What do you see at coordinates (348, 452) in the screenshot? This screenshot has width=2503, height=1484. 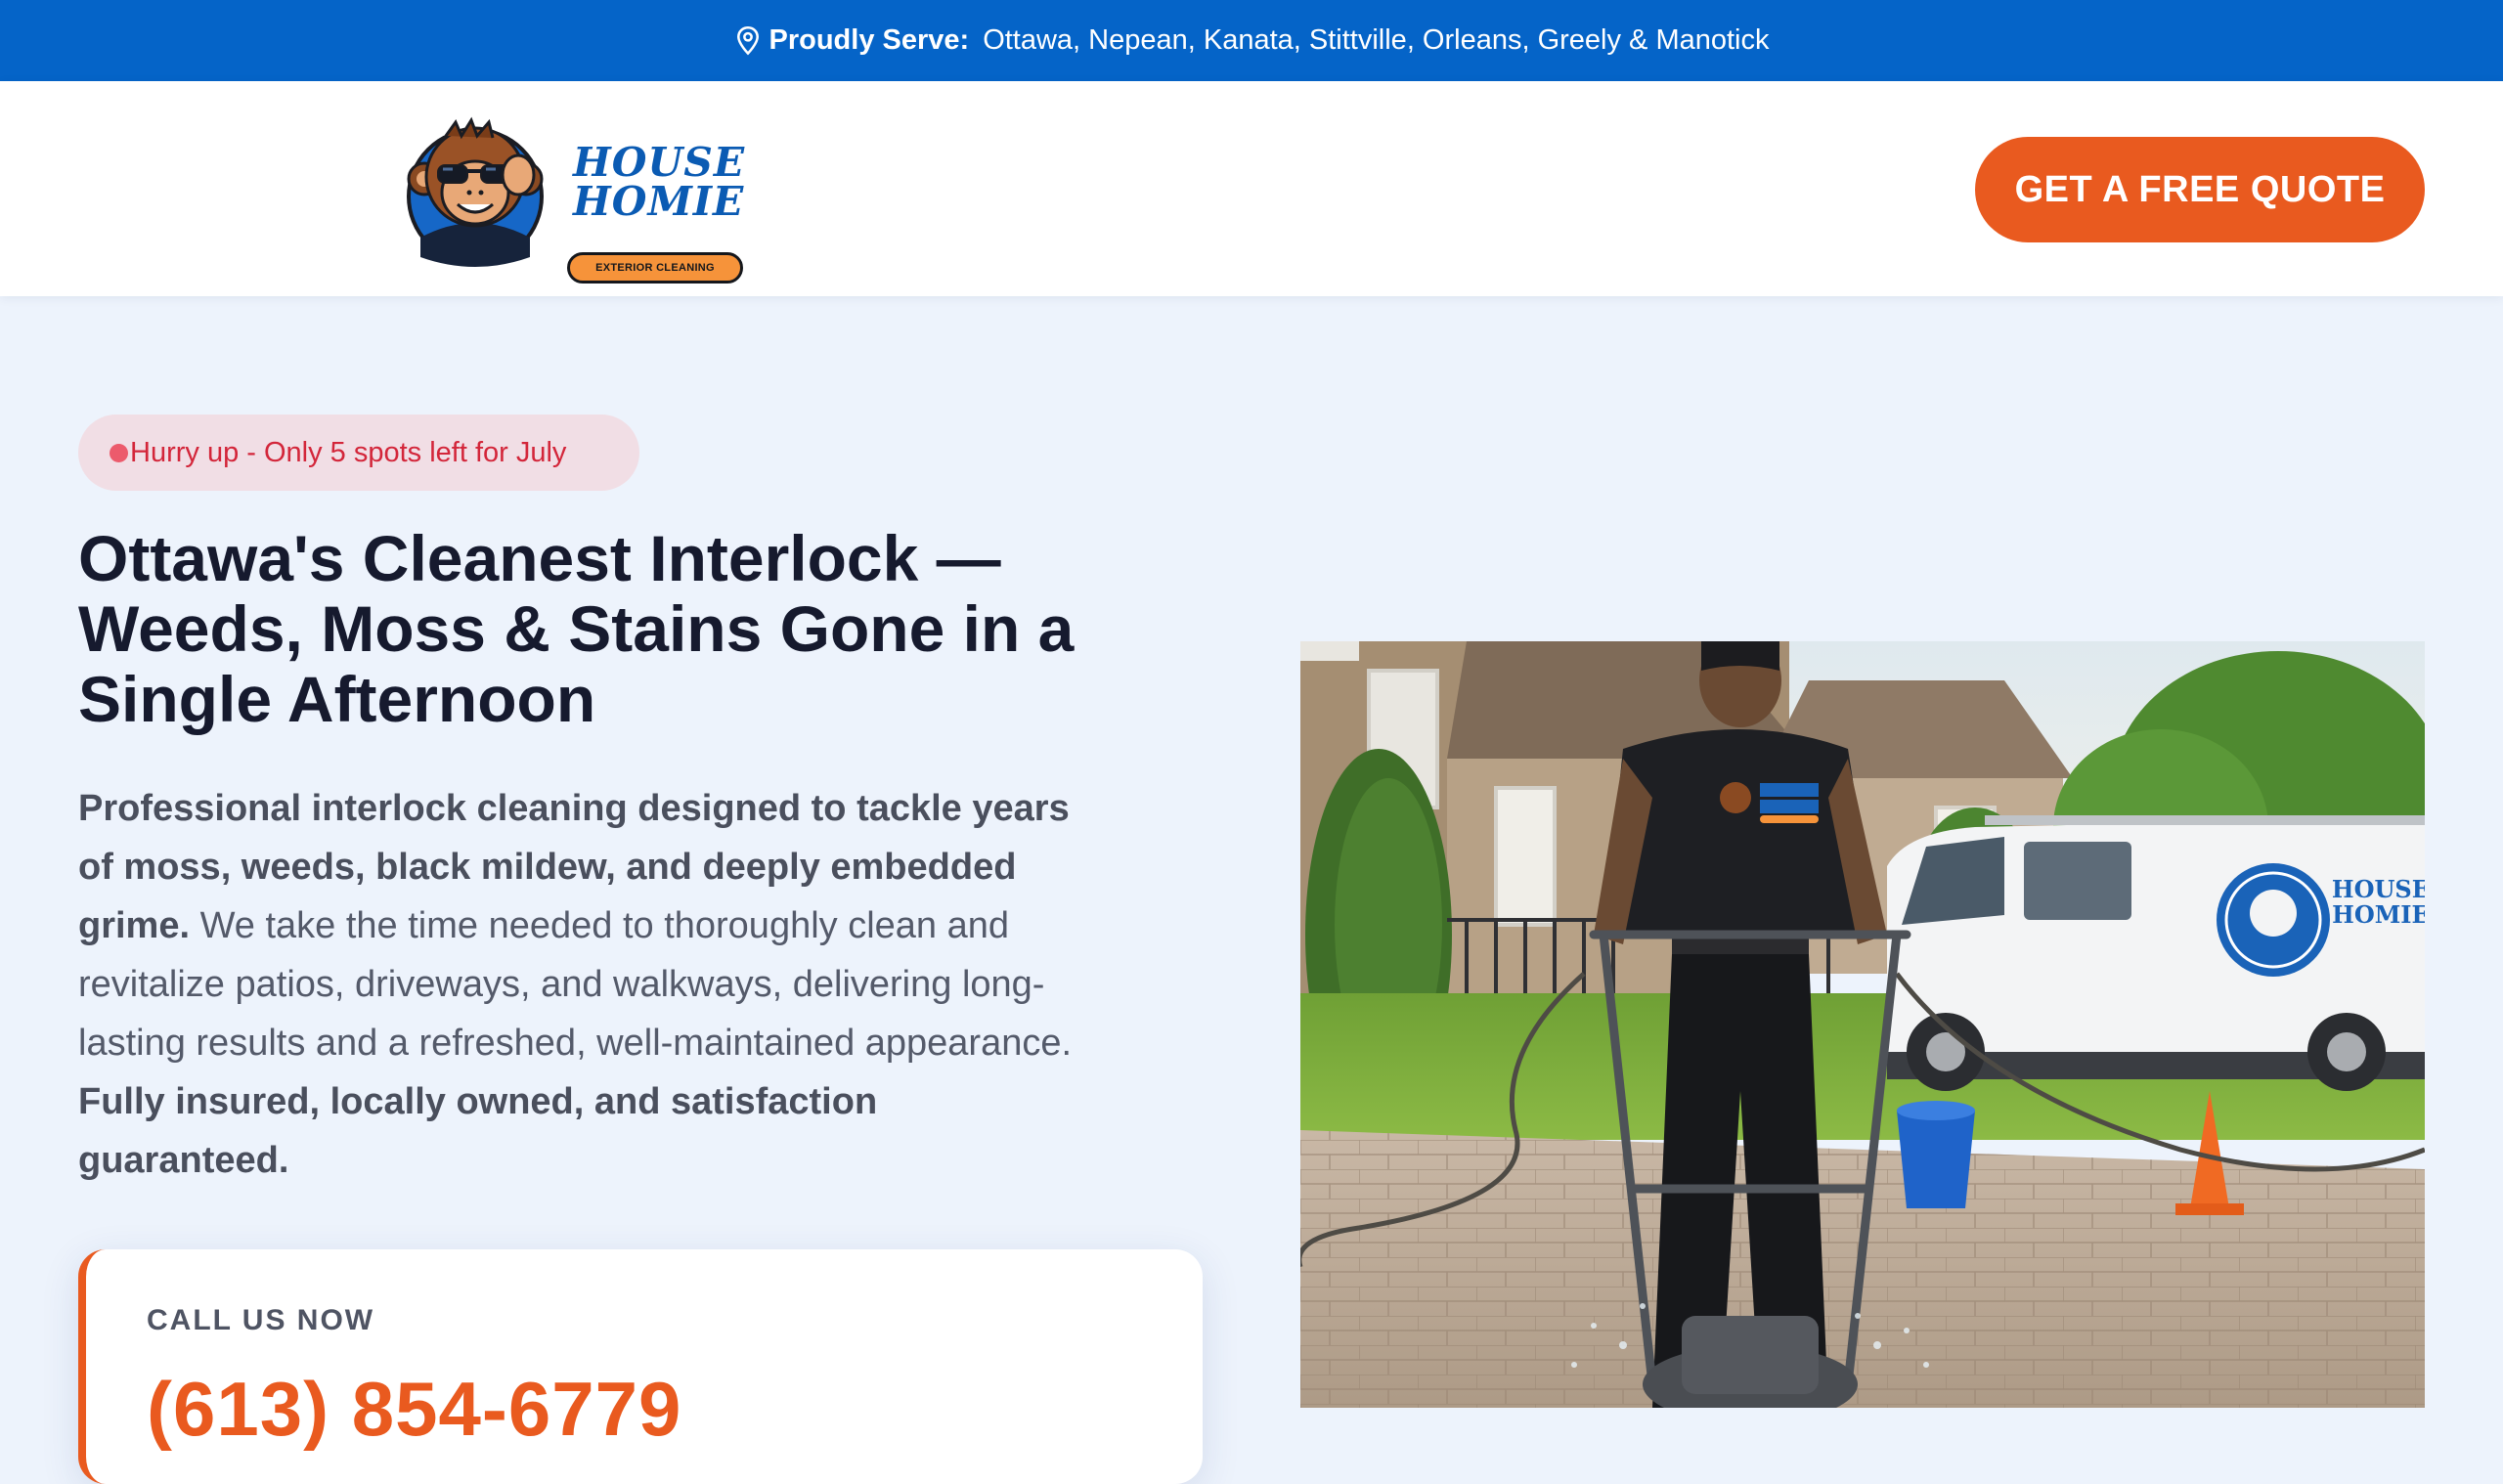 I see `availability-text: Hurry up - Only 5 spots left for July` at bounding box center [348, 452].